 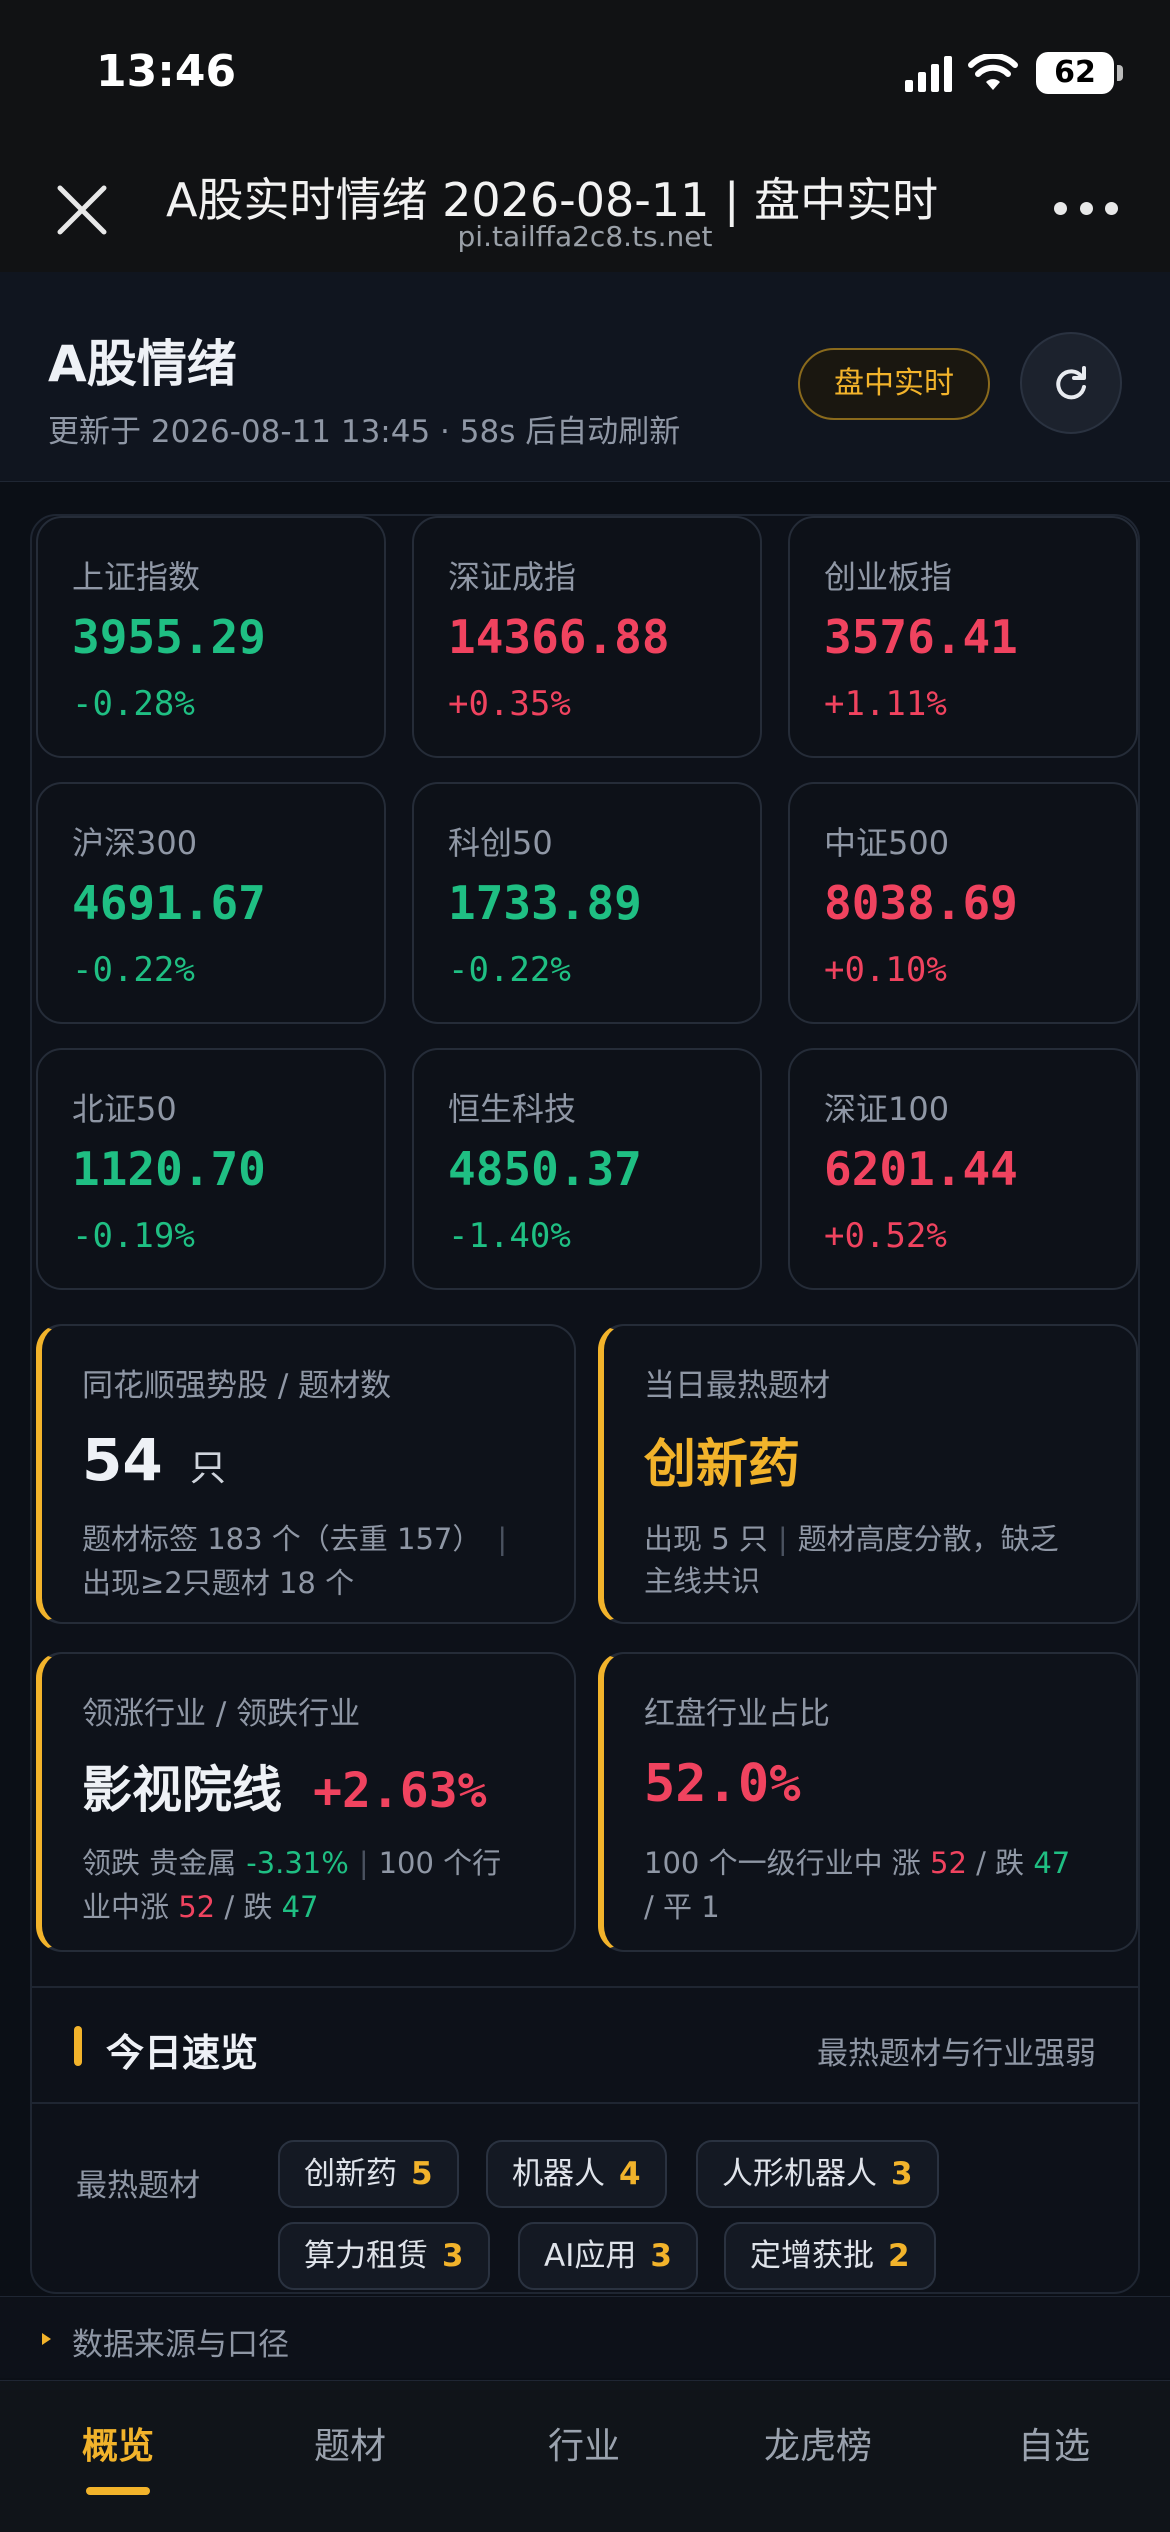 What do you see at coordinates (868, 1474) in the screenshot?
I see `hot-theme-card: 当日最热题材 创新药 出现 5 只 | 题材高度分散，缺乏 主线共识` at bounding box center [868, 1474].